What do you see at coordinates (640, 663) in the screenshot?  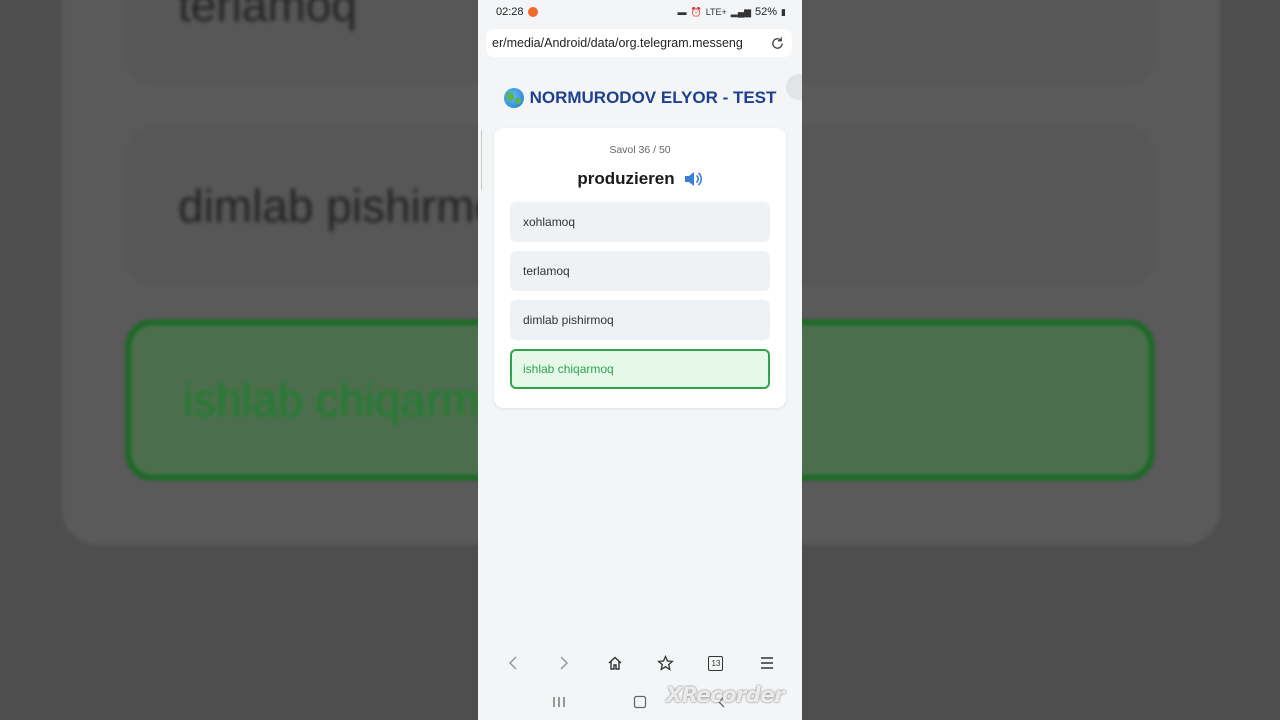 I see `browser-nav-bar: 13` at bounding box center [640, 663].